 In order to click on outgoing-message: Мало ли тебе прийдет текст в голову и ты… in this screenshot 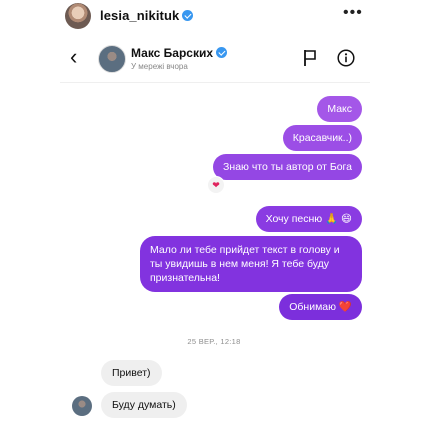, I will do `click(251, 264)`.